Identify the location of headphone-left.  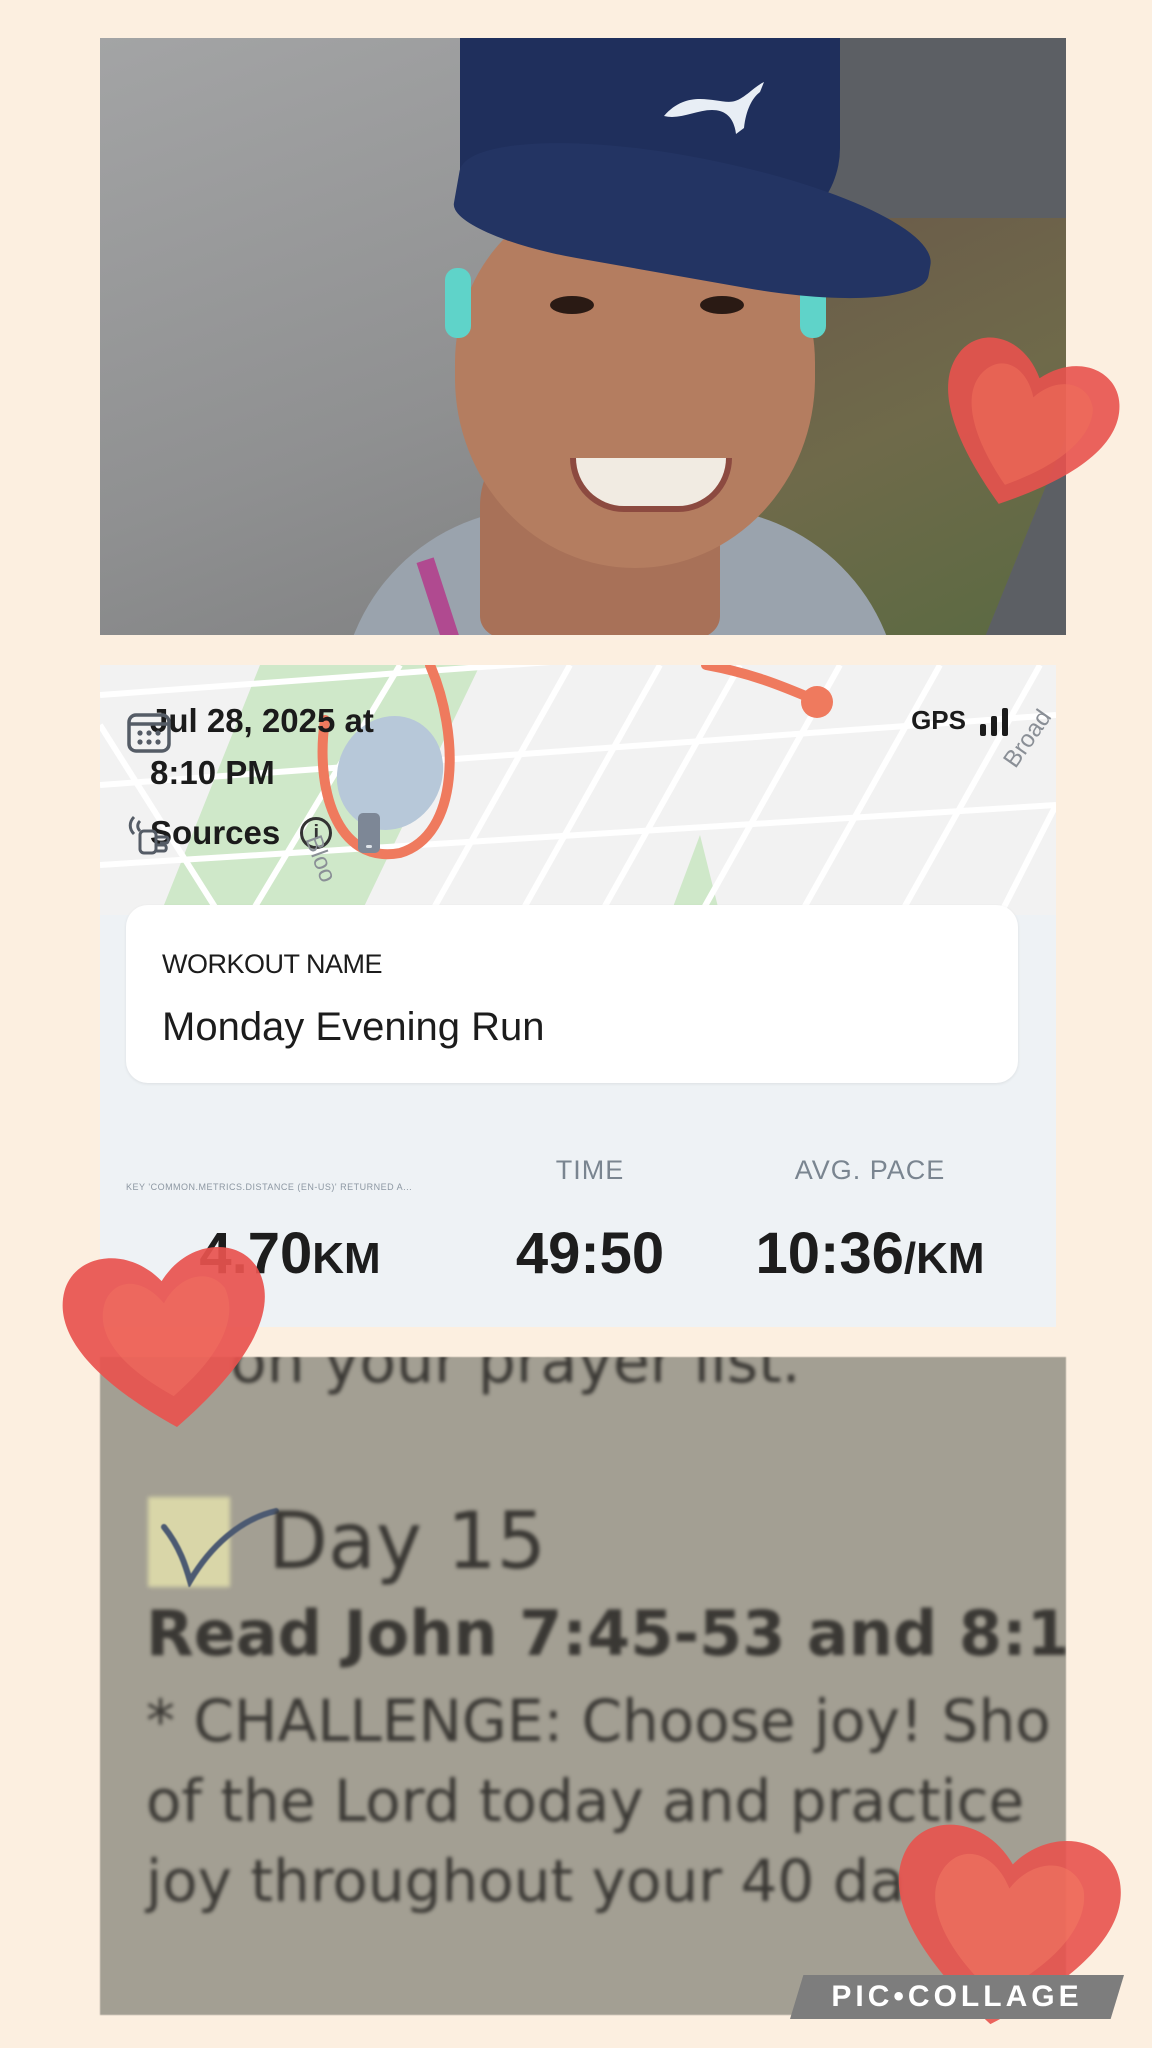
(458, 303).